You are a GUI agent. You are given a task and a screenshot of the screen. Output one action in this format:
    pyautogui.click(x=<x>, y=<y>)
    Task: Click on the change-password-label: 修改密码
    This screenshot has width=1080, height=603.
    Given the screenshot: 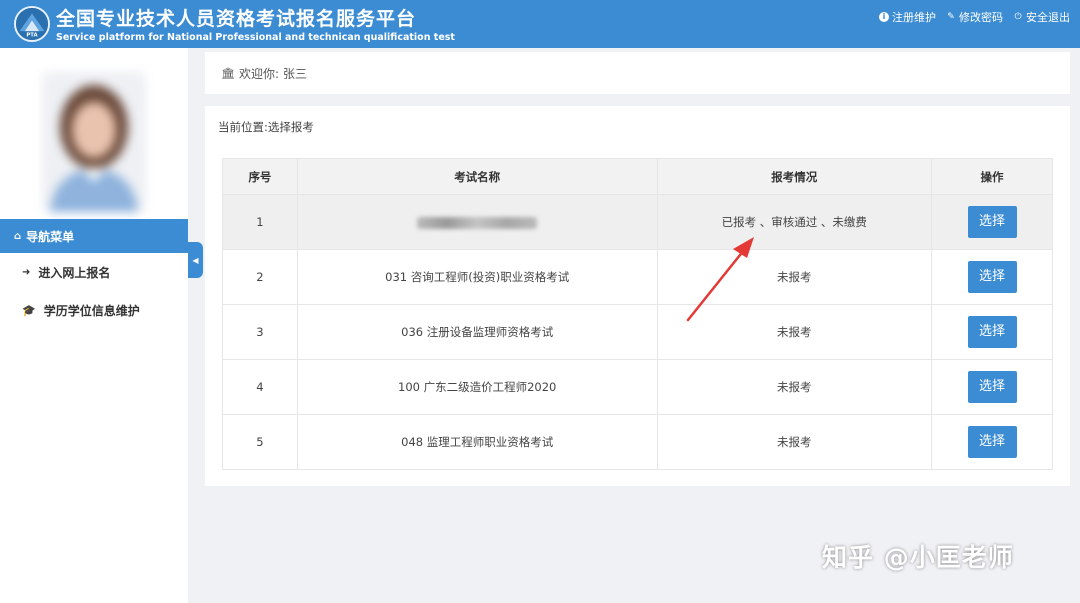 What is the action you would take?
    pyautogui.click(x=981, y=17)
    